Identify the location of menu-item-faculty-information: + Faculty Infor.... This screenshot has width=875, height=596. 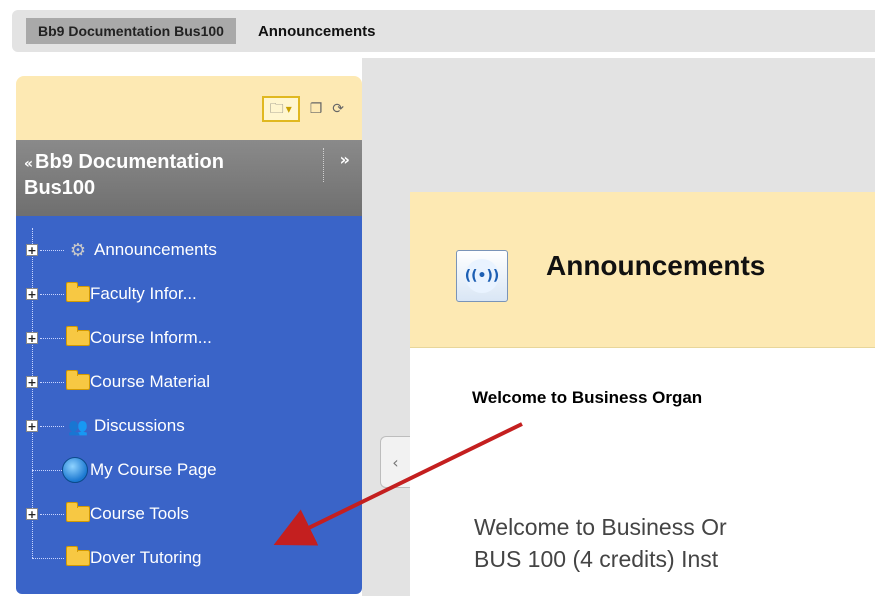
(189, 294).